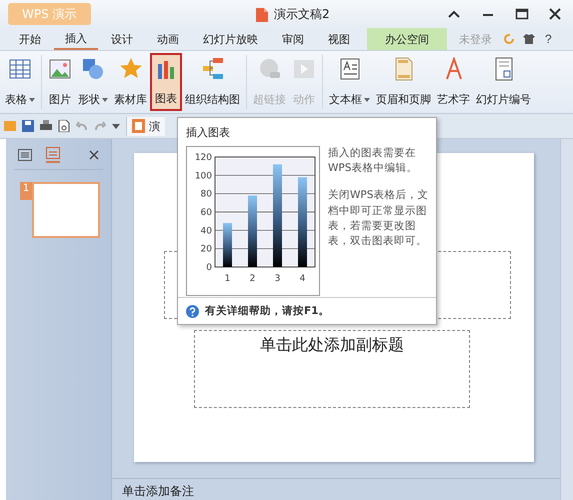  I want to click on preview-icon, so click(64, 126).